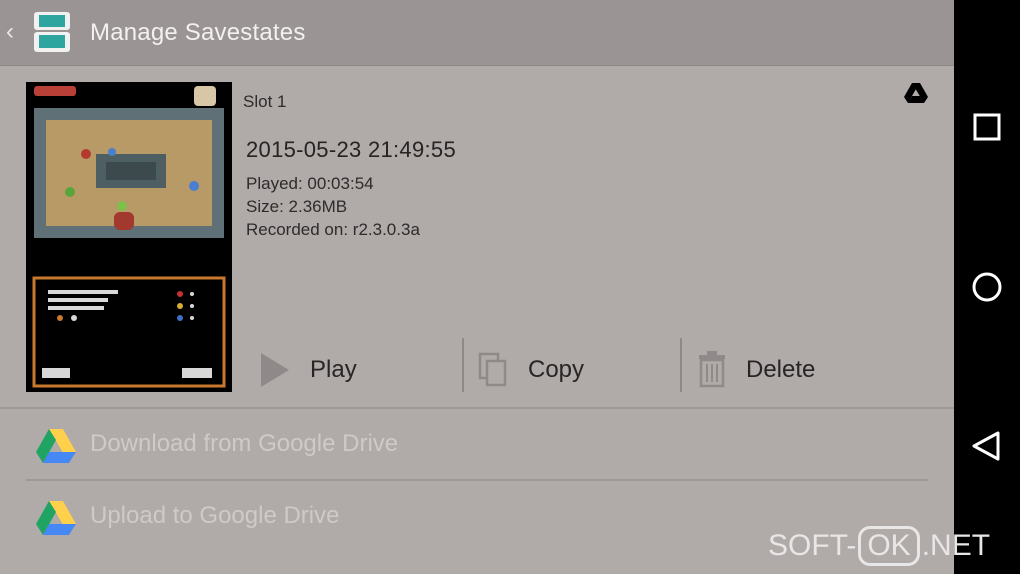 The image size is (1020, 574). I want to click on google-drive-icon, so click(916, 93).